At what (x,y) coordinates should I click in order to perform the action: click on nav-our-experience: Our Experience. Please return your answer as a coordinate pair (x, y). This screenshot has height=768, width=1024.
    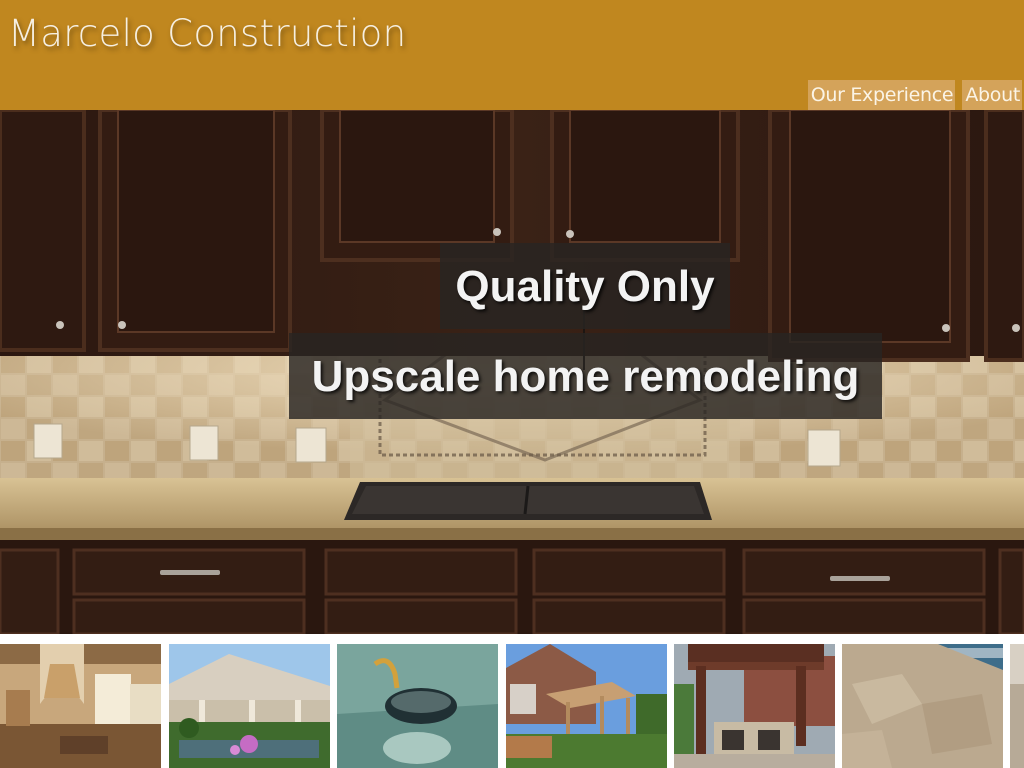
    Looking at the image, I should click on (881, 95).